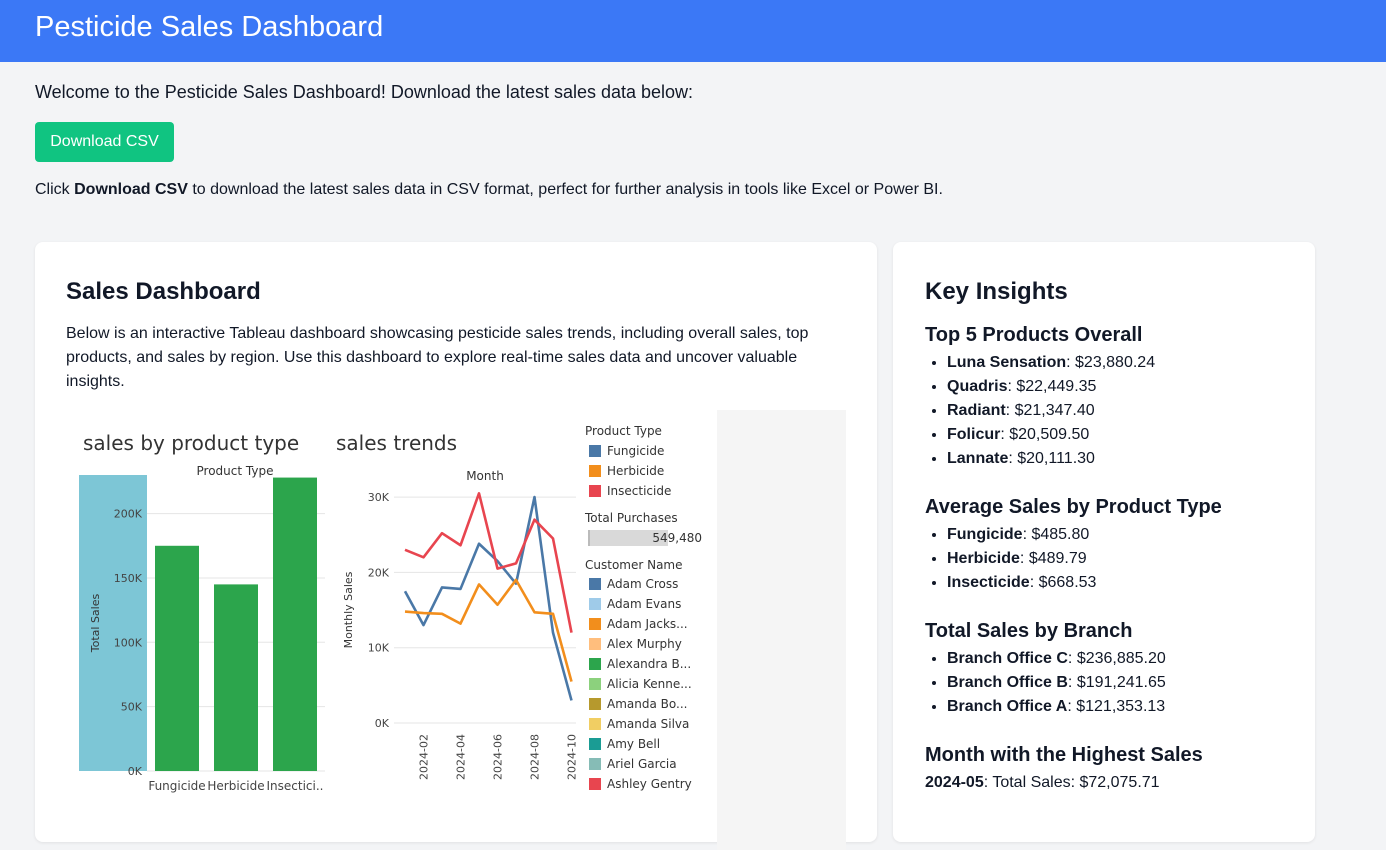 This screenshot has height=850, width=1386. What do you see at coordinates (1007, 706) in the screenshot?
I see `item-name: Branch Office A` at bounding box center [1007, 706].